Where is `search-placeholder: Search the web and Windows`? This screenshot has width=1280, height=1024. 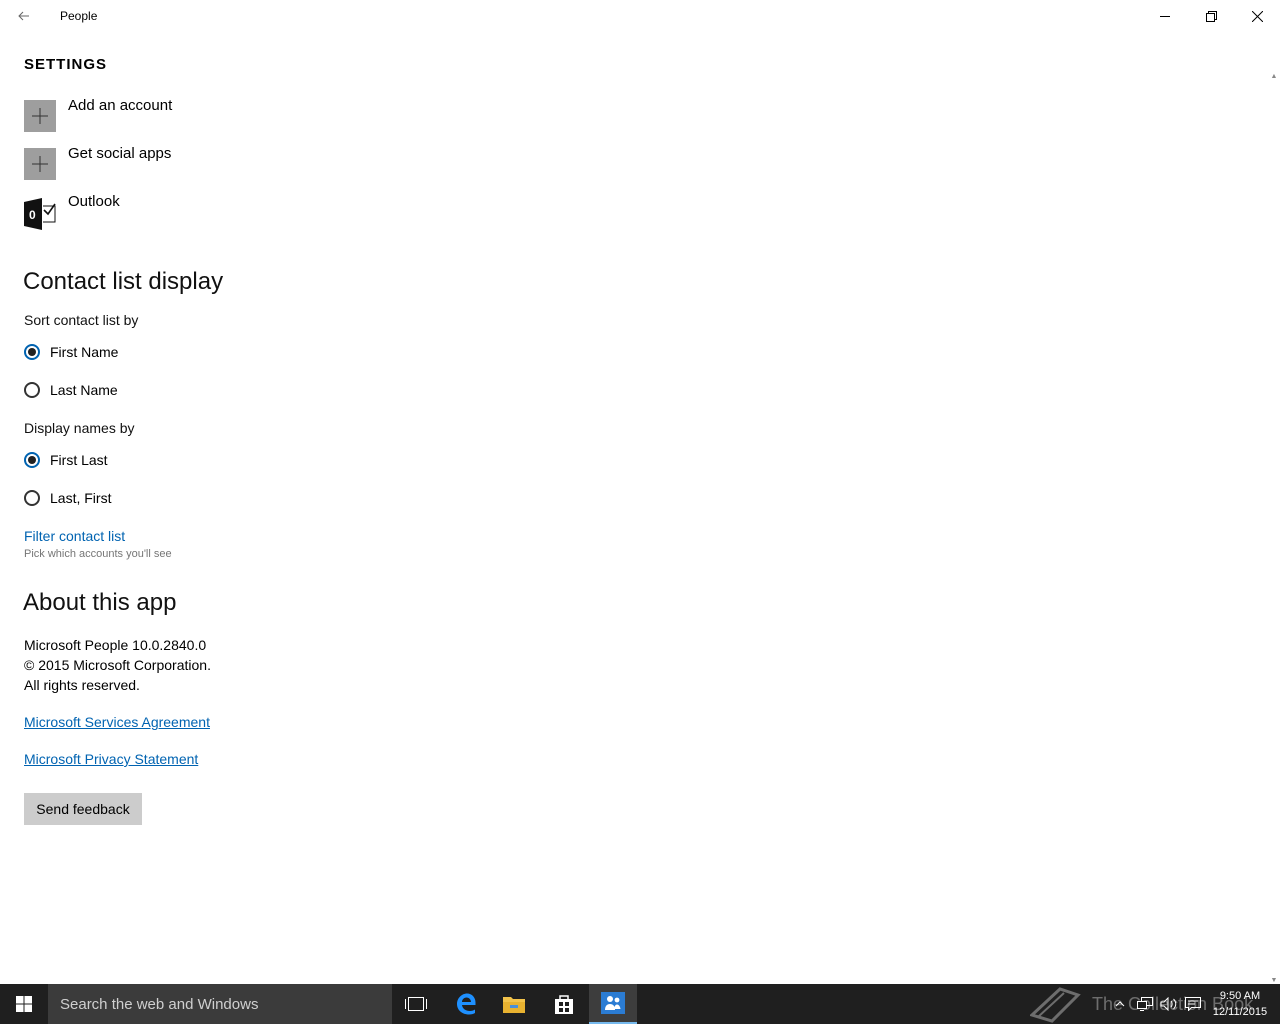
search-placeholder: Search the web and Windows is located at coordinates (159, 1004).